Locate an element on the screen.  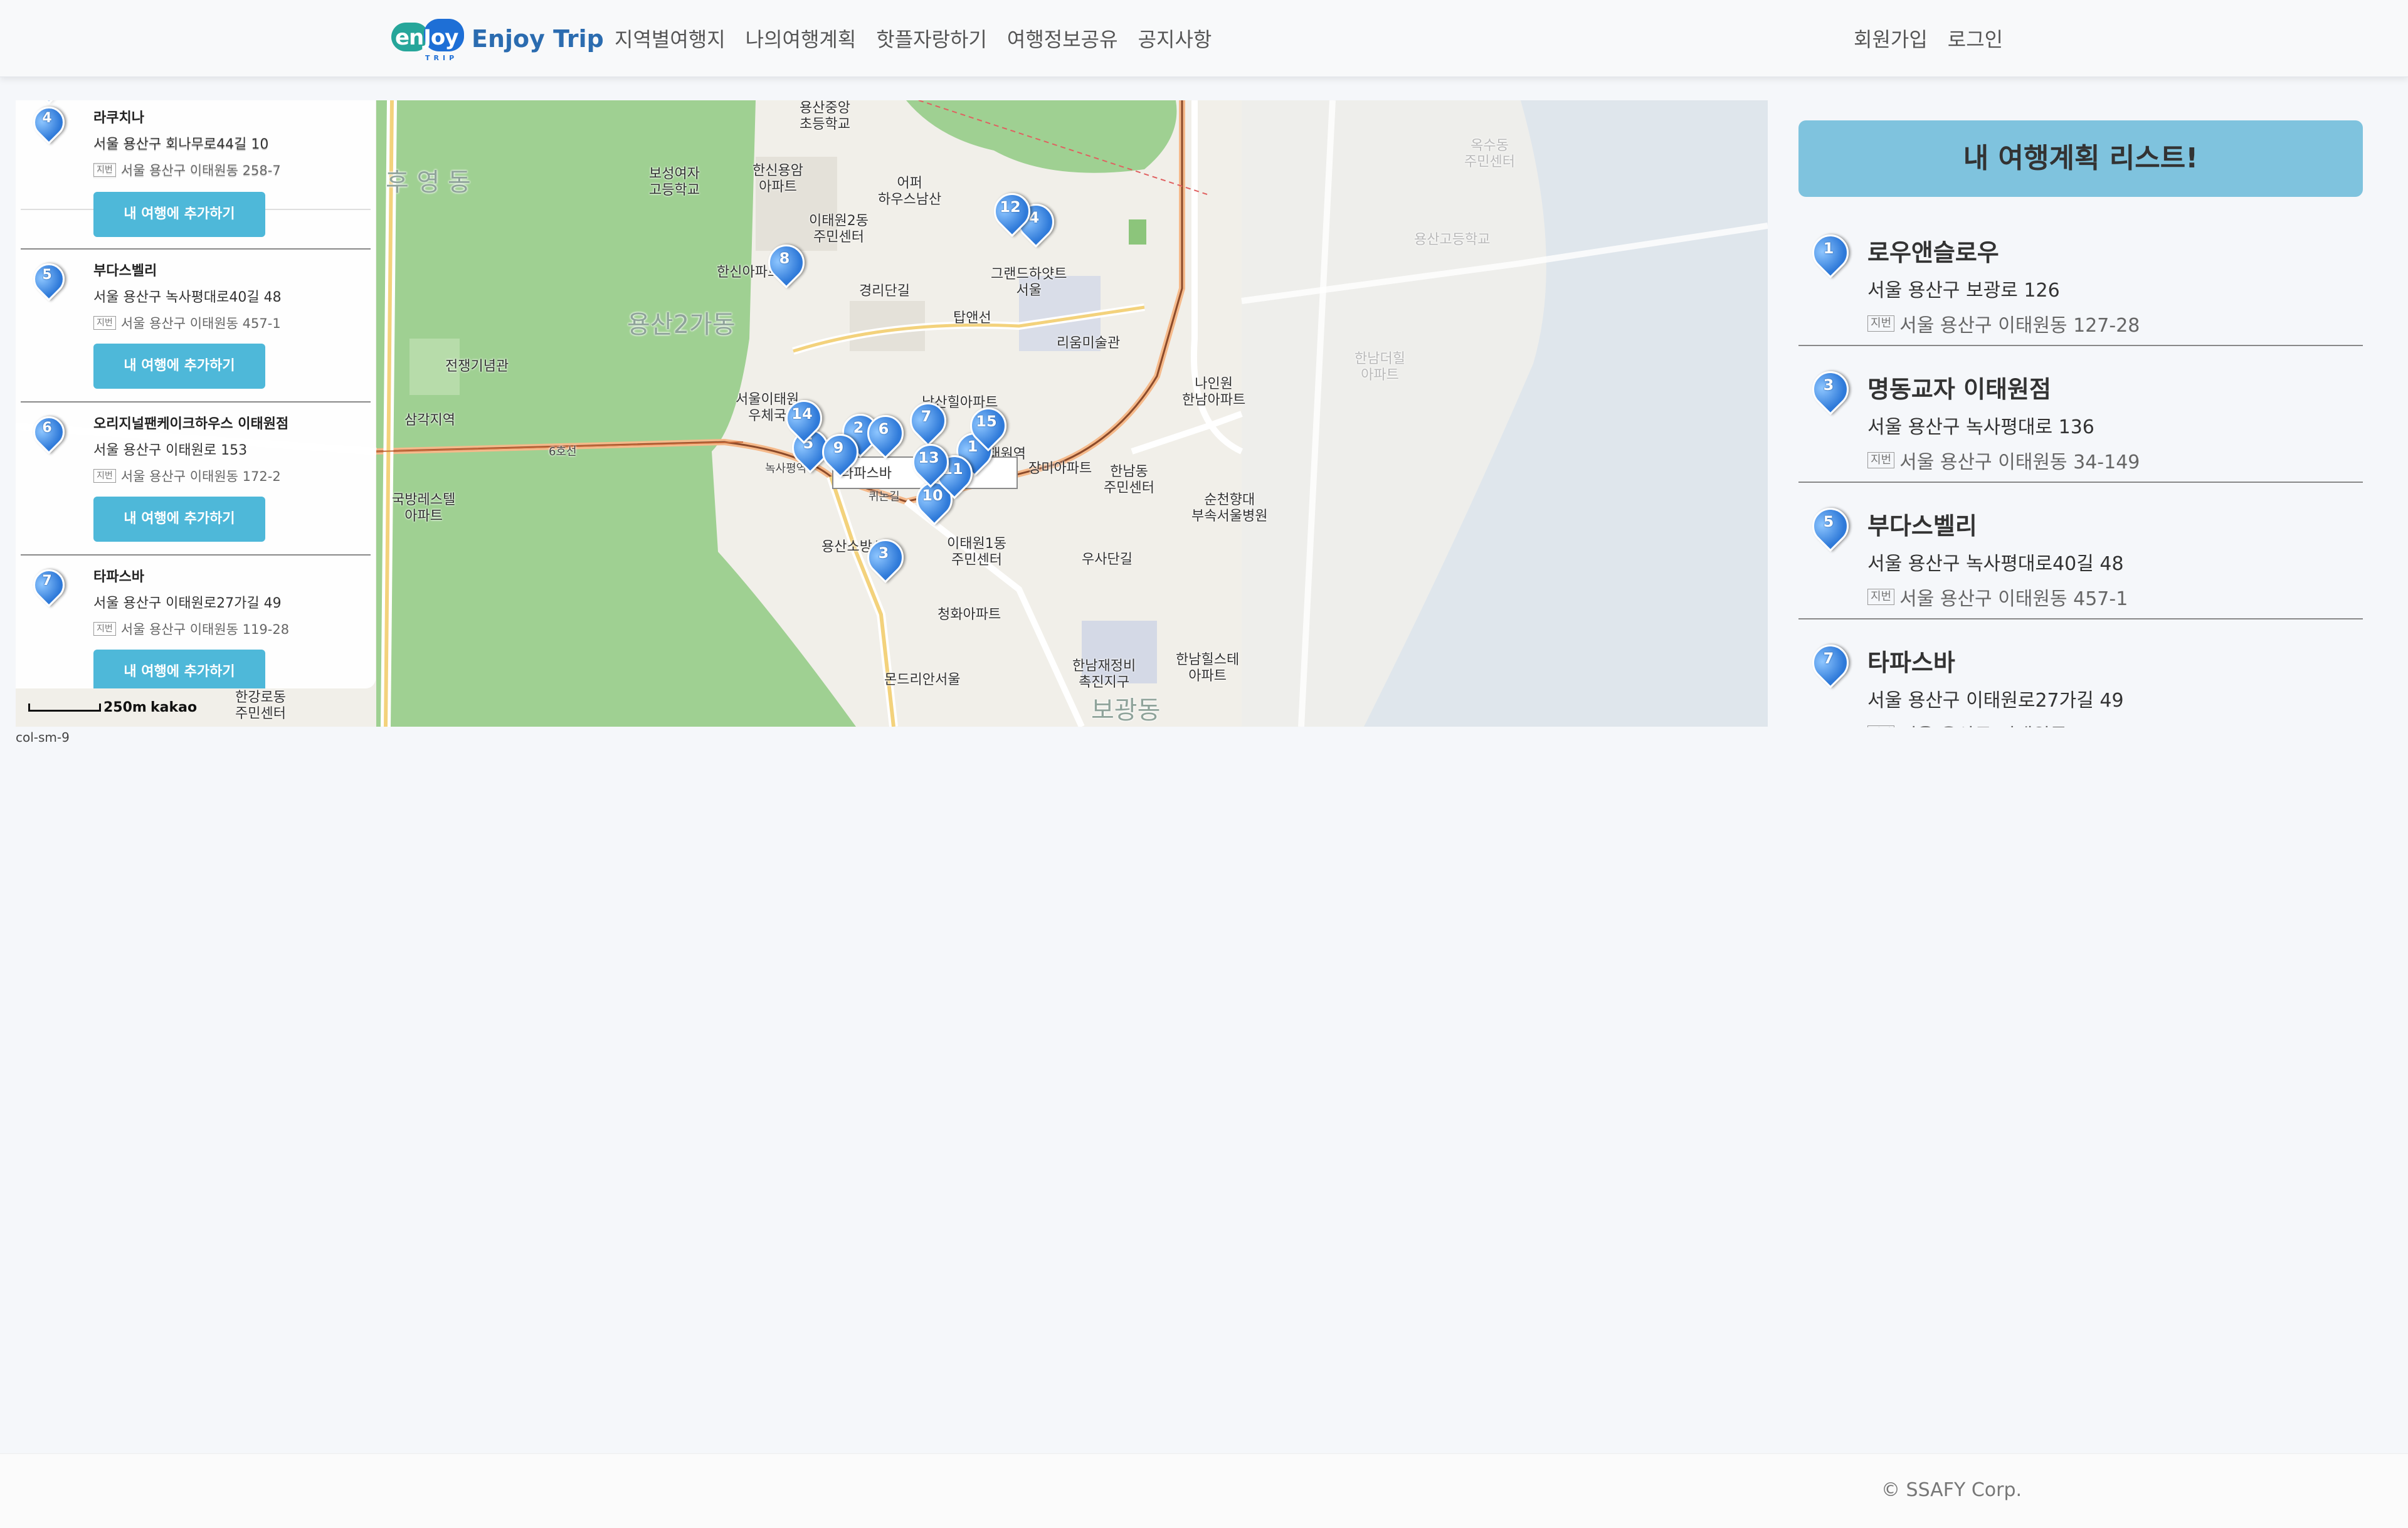
result-jibun: 지번 서울 용산구 이태원동 119-28 is located at coordinates (191, 628).